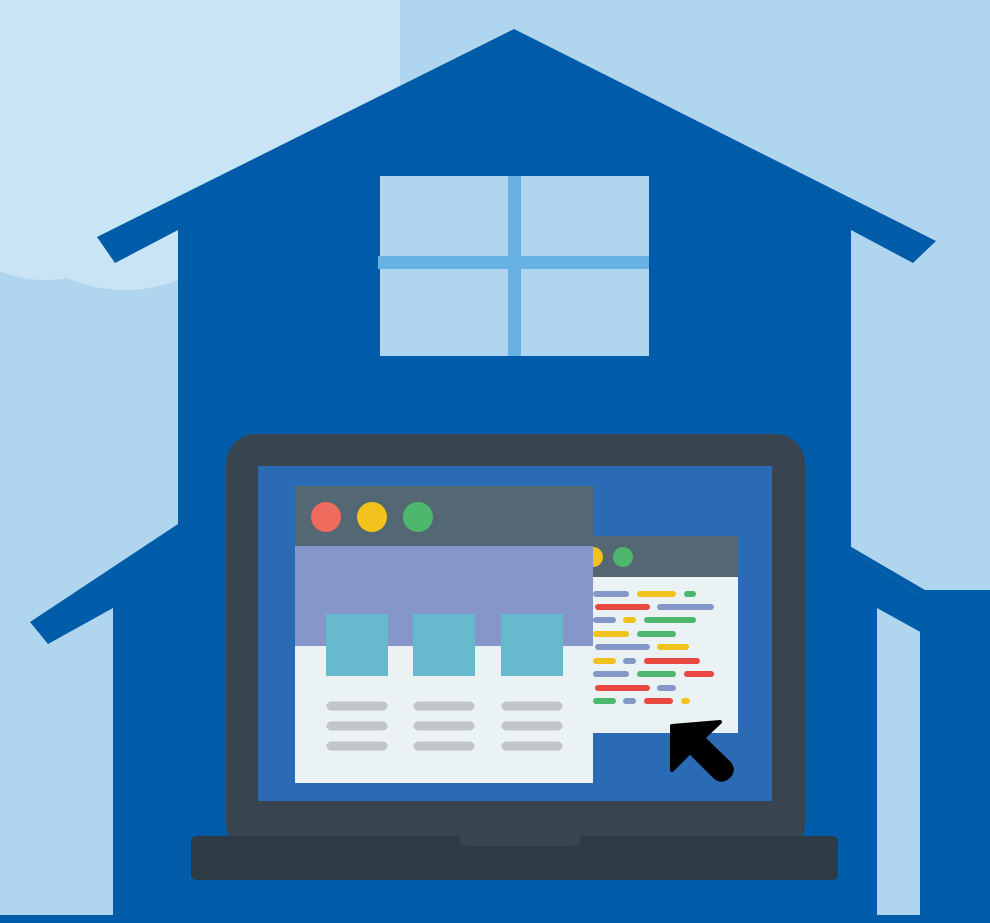  I want to click on window-icon, so click(513, 266).